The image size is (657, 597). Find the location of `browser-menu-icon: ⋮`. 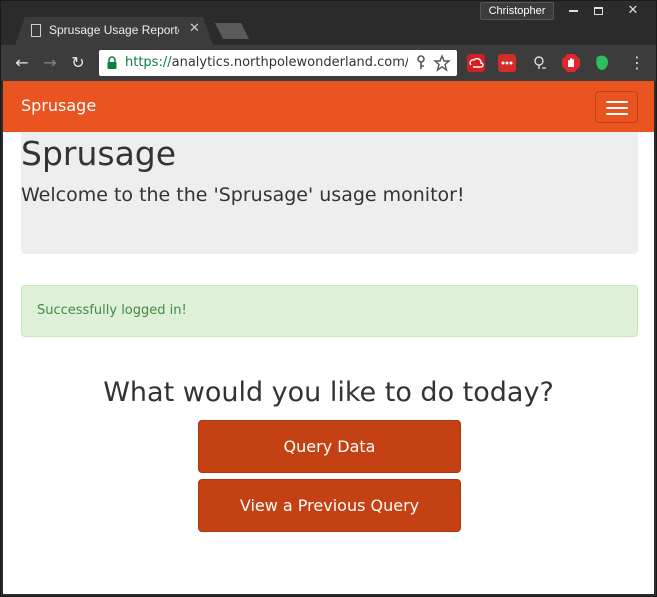

browser-menu-icon: ⋮ is located at coordinates (637, 63).